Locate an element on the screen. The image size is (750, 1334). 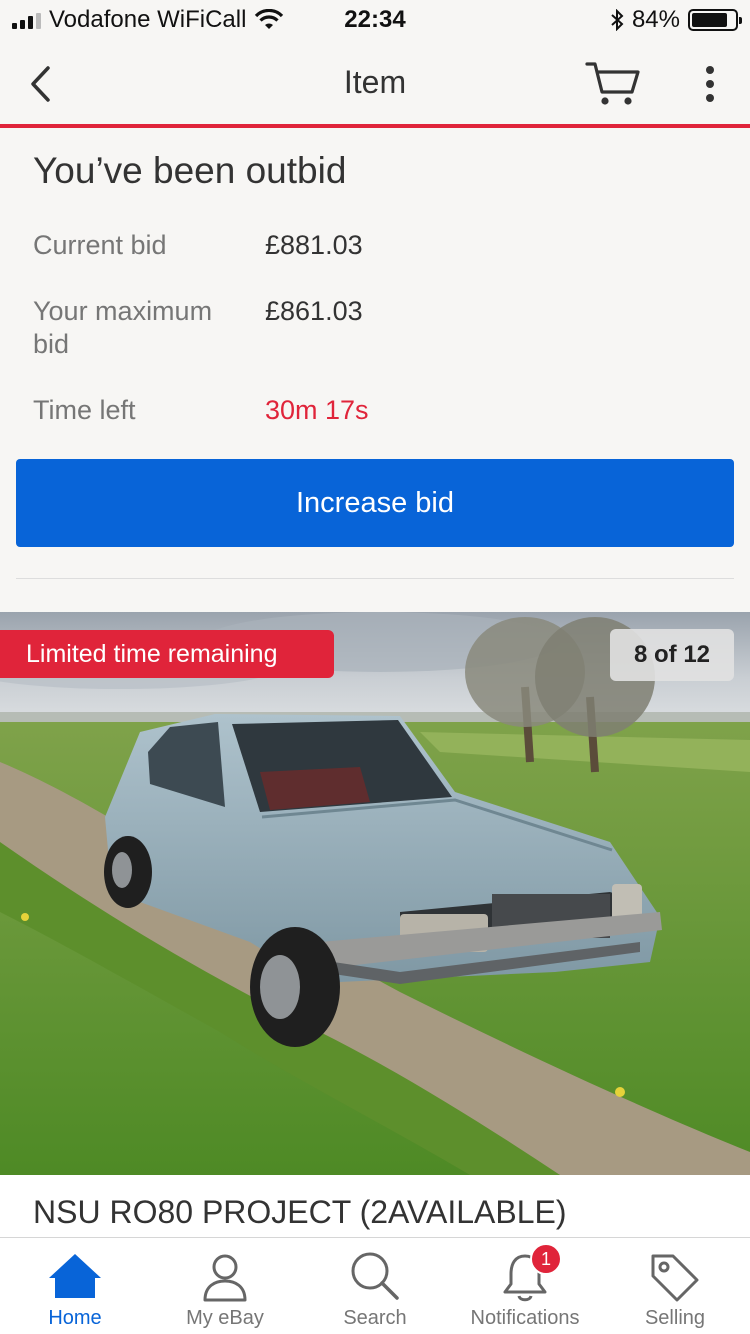
chevron-left-icon is located at coordinates (40, 84).